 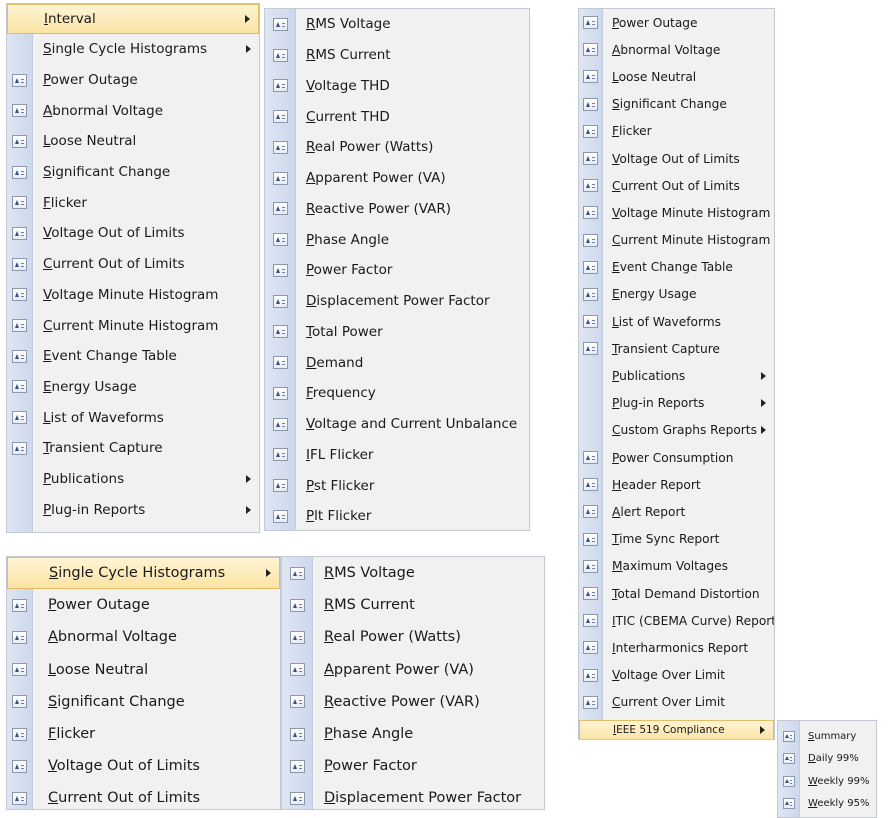 What do you see at coordinates (827, 736) in the screenshot?
I see `menu-item-summary: Summary` at bounding box center [827, 736].